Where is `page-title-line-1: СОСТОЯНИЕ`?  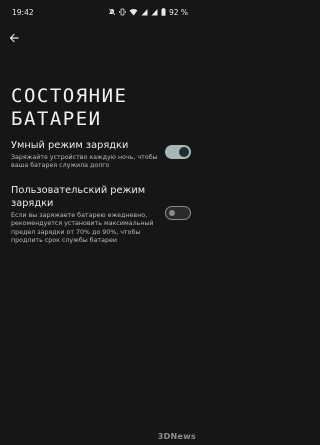 page-title-line-1: СОСТОЯНИЕ is located at coordinates (69, 95).